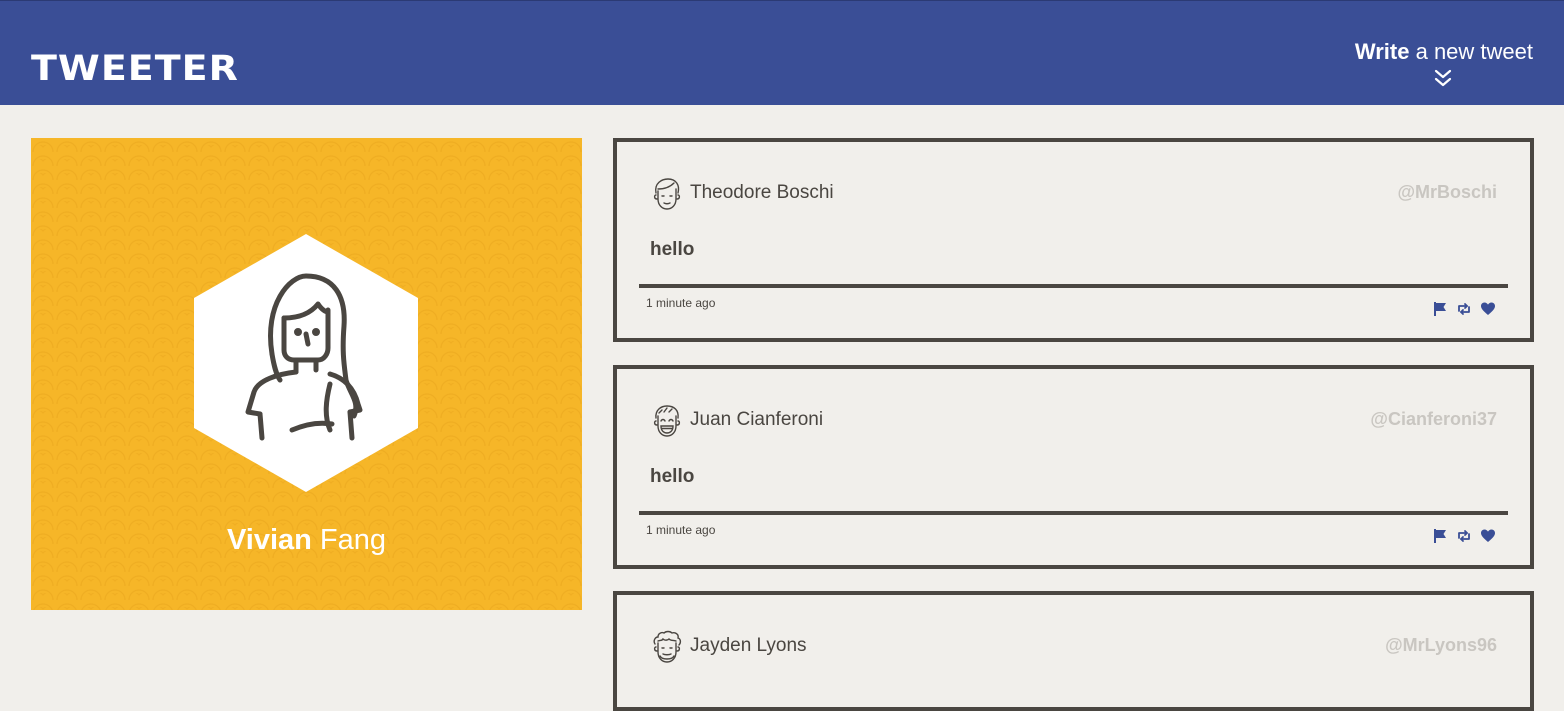 The width and height of the screenshot is (1564, 711). I want to click on tweet-header: Jayden Lyons @MrLyons96, so click(1073, 647).